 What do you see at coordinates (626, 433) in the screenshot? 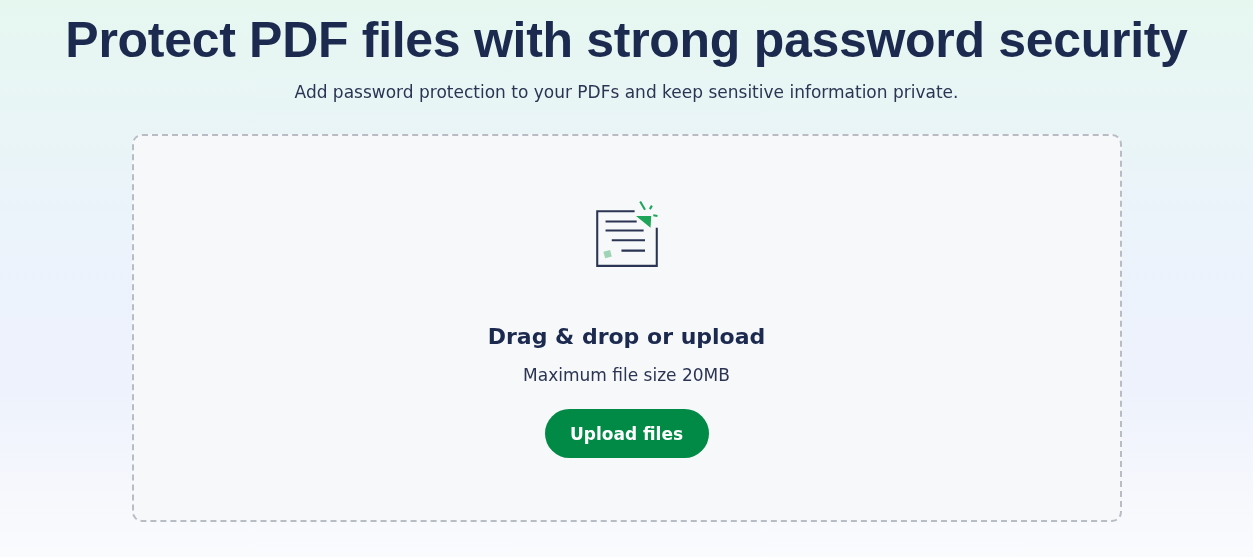
I see `upload-button: Upload files` at bounding box center [626, 433].